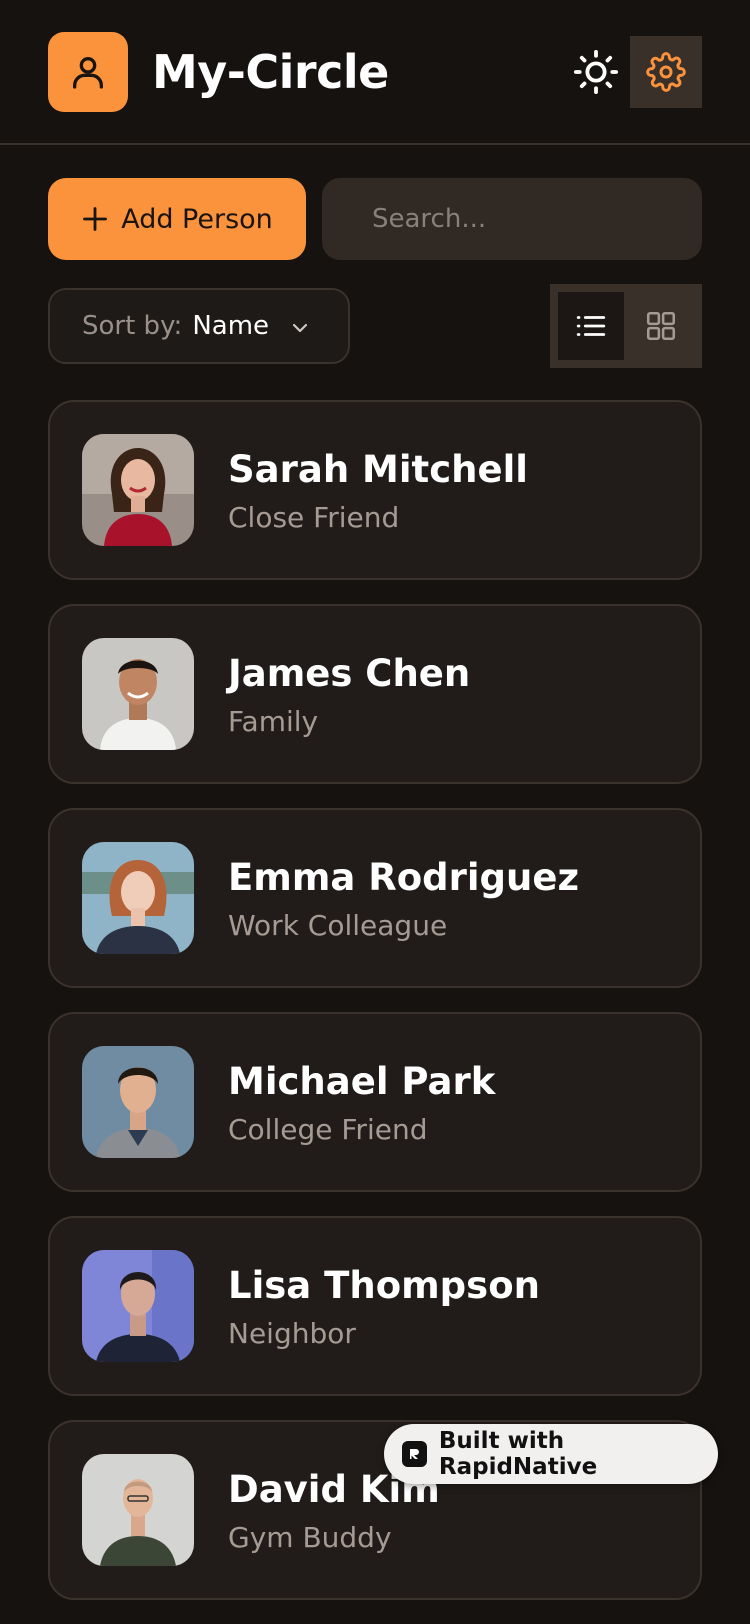  I want to click on badge-label: Built with RapidNative, so click(518, 1454).